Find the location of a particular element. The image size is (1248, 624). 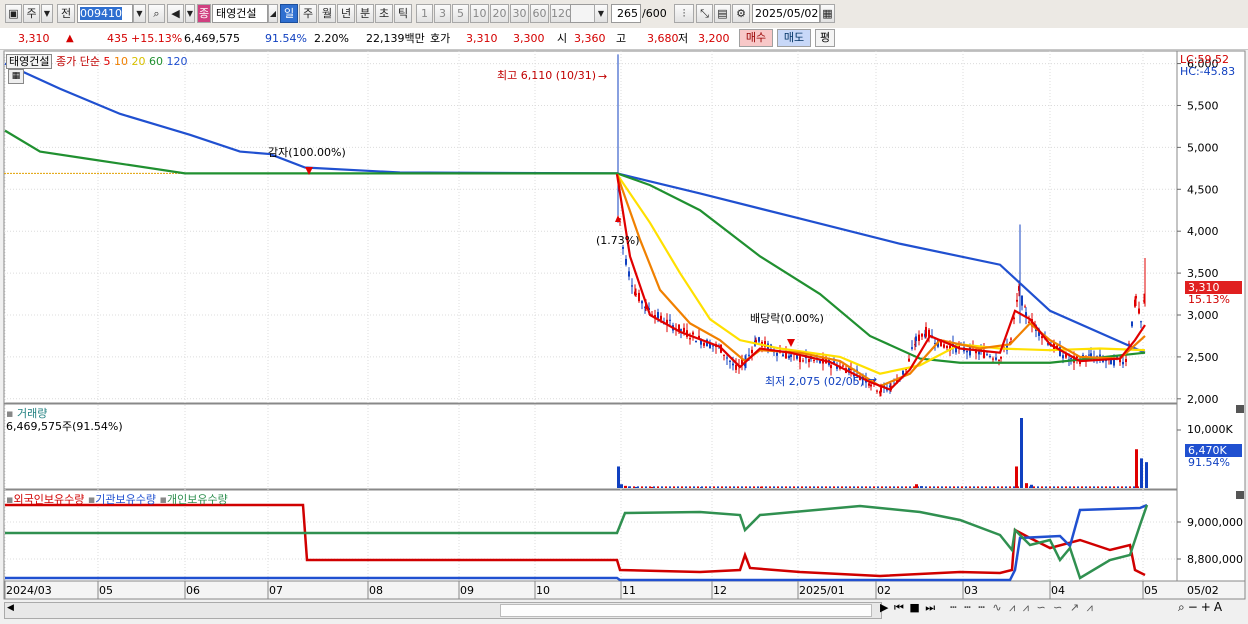

interval-dropdown-icon: ▼ is located at coordinates (601, 13).